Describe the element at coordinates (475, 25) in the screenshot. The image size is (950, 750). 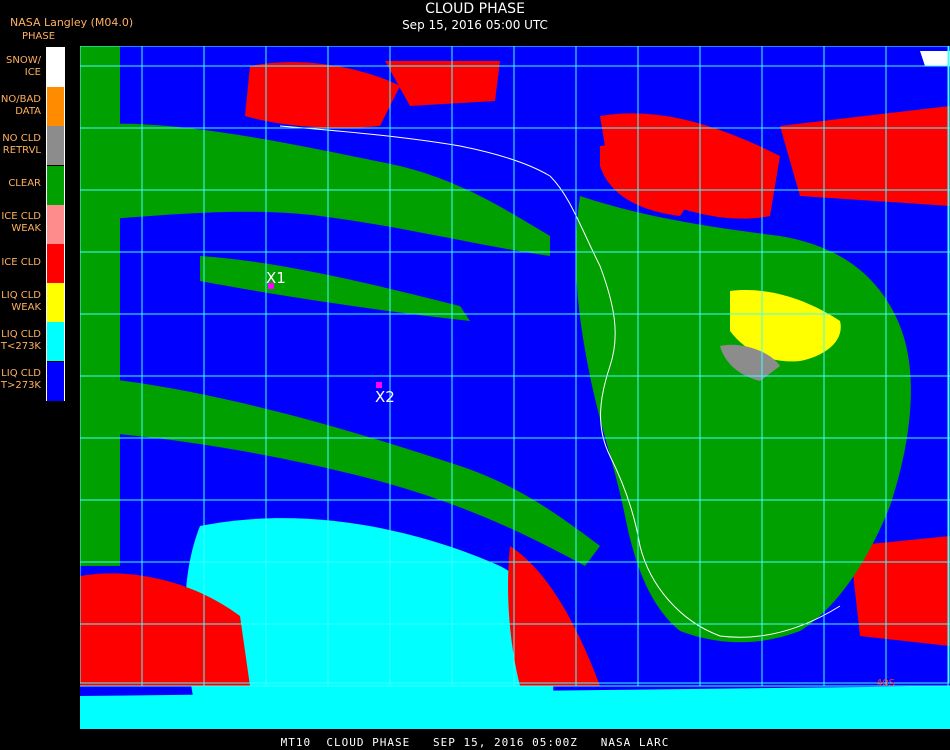
I see `map-timestamp: Sep 15, 2016 05:00 UTC` at that location.